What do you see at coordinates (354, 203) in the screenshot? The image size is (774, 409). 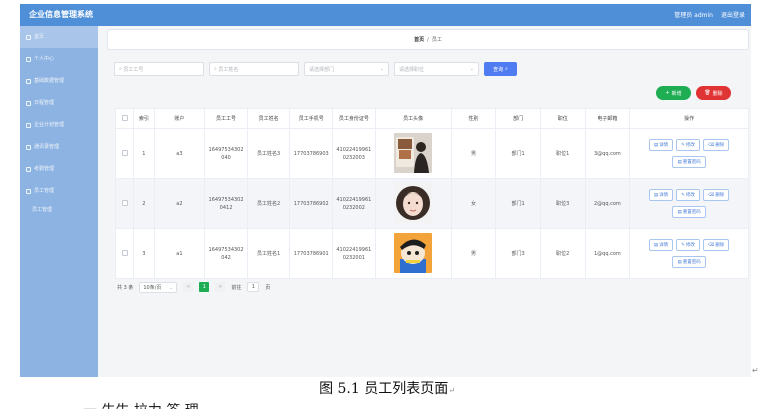 I see `cell-id-card: 410224199610232002` at bounding box center [354, 203].